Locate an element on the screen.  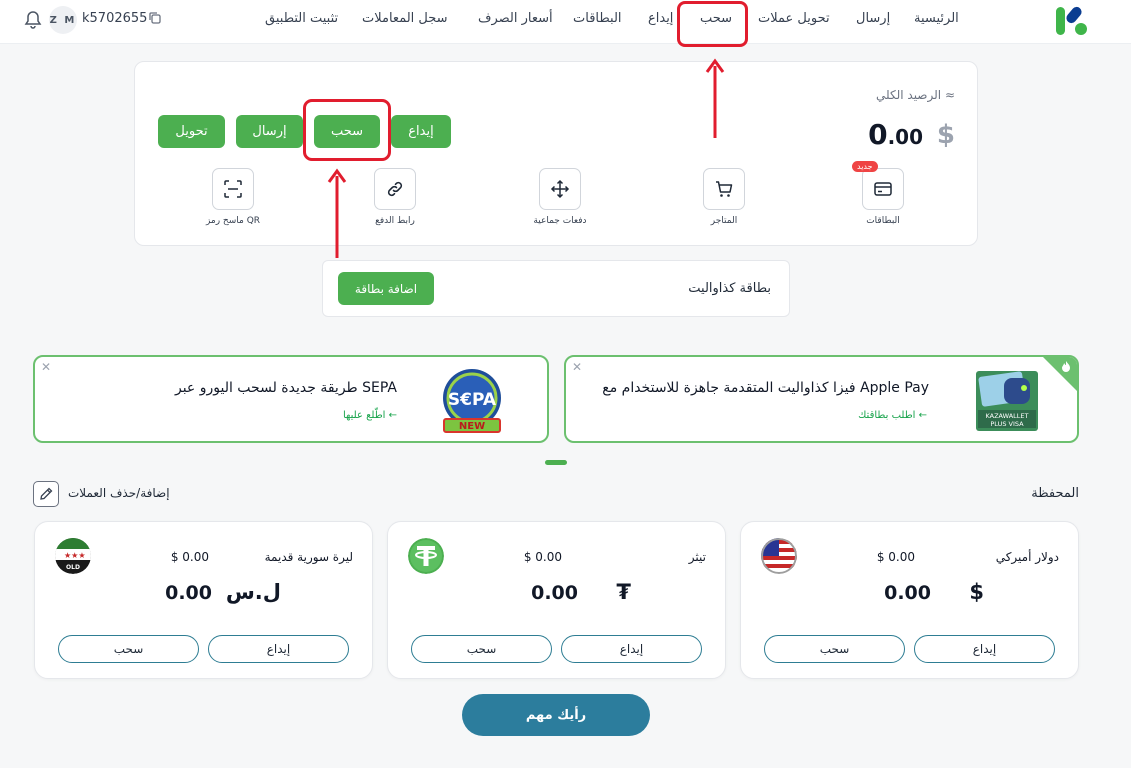
pencil-icon is located at coordinates (46, 493).